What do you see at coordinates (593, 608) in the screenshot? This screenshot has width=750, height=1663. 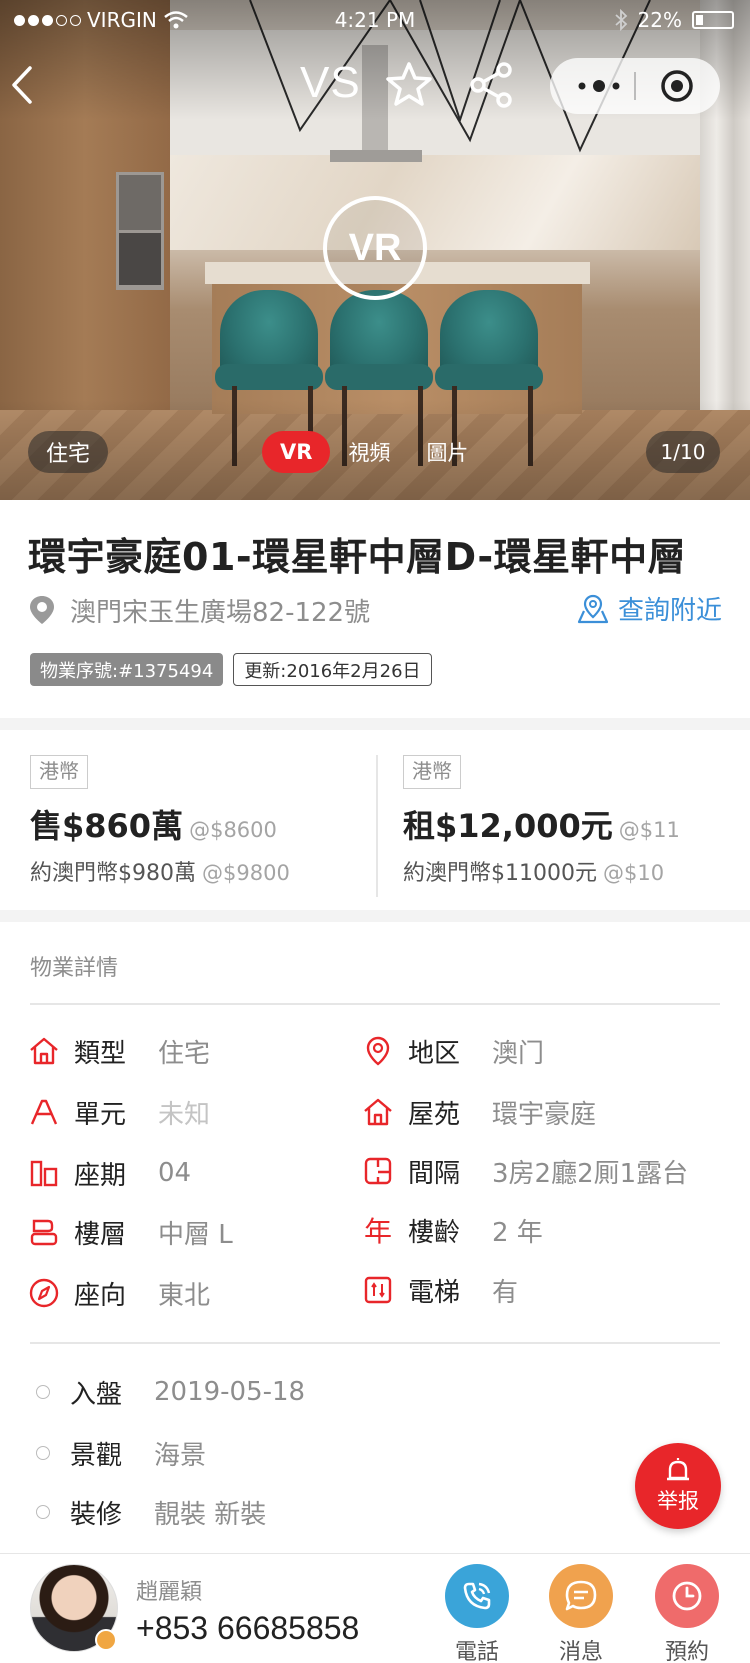 I see `map-pin-icon` at bounding box center [593, 608].